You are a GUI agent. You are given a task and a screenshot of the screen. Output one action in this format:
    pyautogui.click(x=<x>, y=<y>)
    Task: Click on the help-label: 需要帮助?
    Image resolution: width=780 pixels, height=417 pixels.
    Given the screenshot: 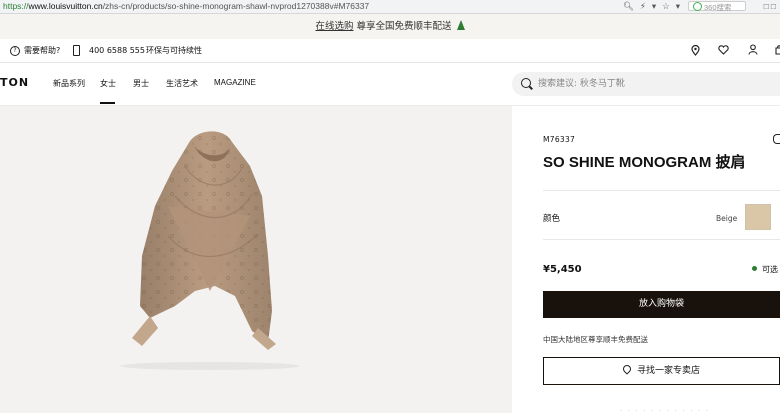 What is the action you would take?
    pyautogui.click(x=42, y=50)
    